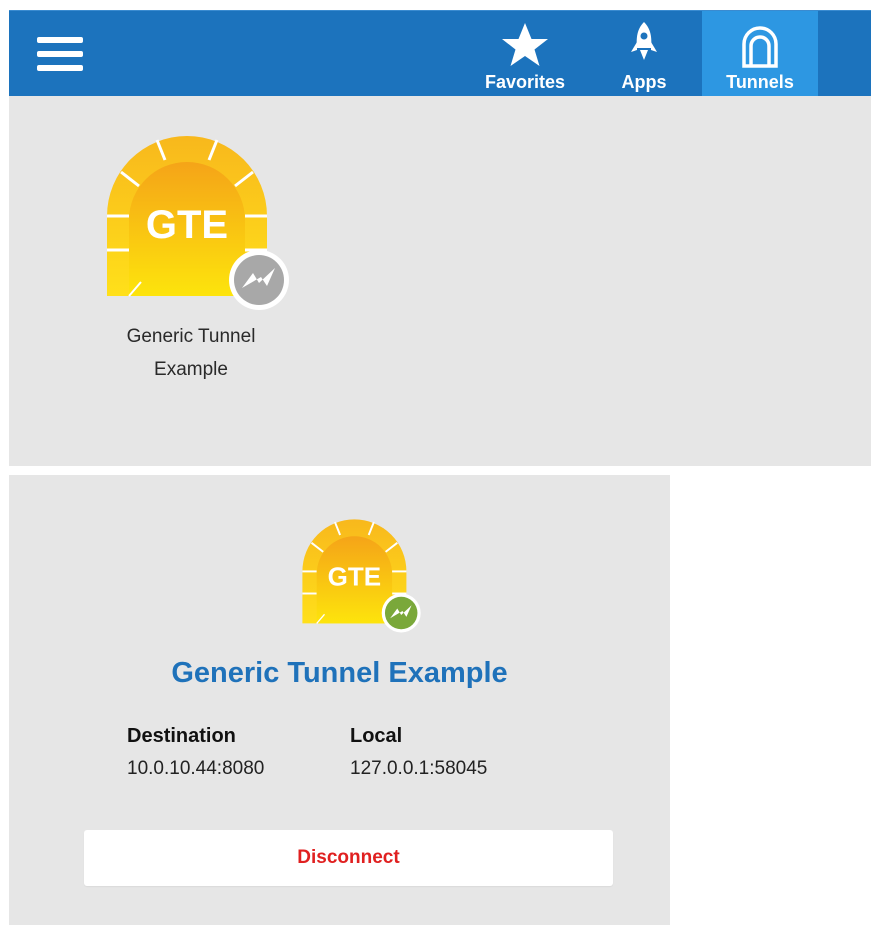 Image resolution: width=871 pixels, height=925 pixels. I want to click on tunnel-detail-badge-text: GTE, so click(354, 577).